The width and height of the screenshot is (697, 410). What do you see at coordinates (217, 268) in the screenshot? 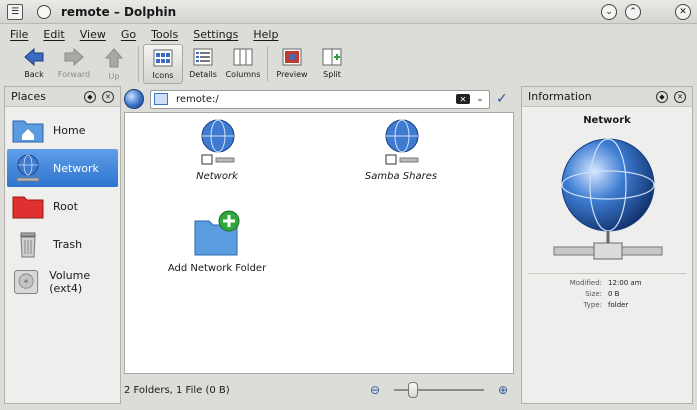
I see `file-name: Add Network Folder` at bounding box center [217, 268].